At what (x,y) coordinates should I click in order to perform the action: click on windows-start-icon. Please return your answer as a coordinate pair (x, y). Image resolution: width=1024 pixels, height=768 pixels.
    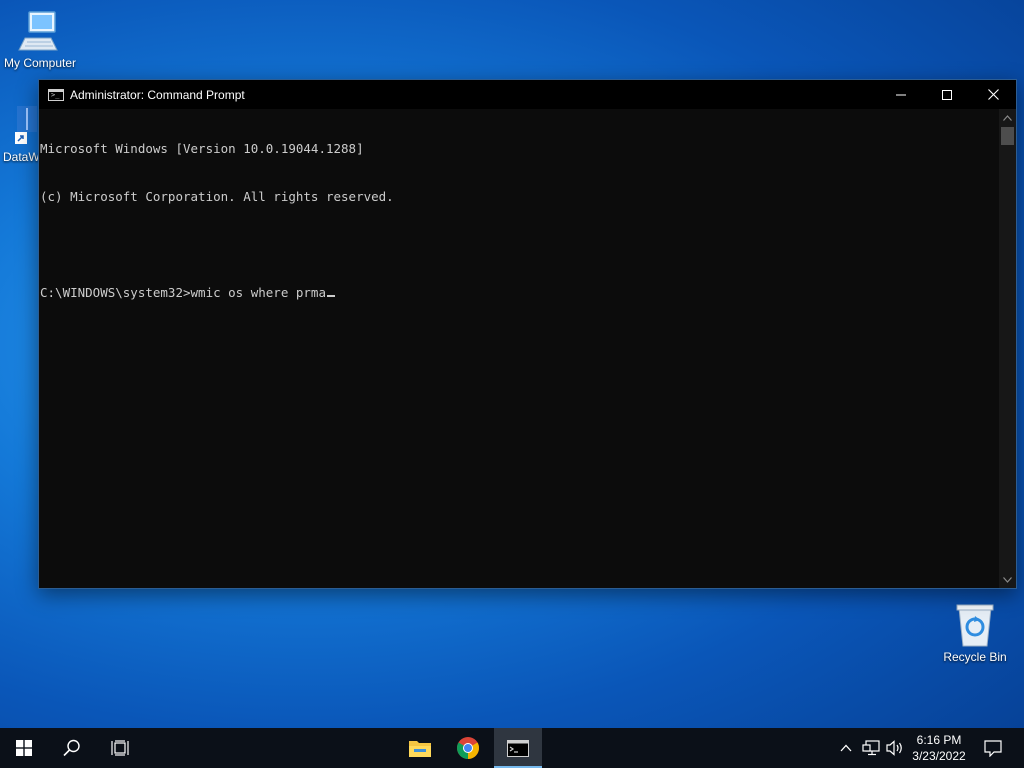
    Looking at the image, I should click on (24, 748).